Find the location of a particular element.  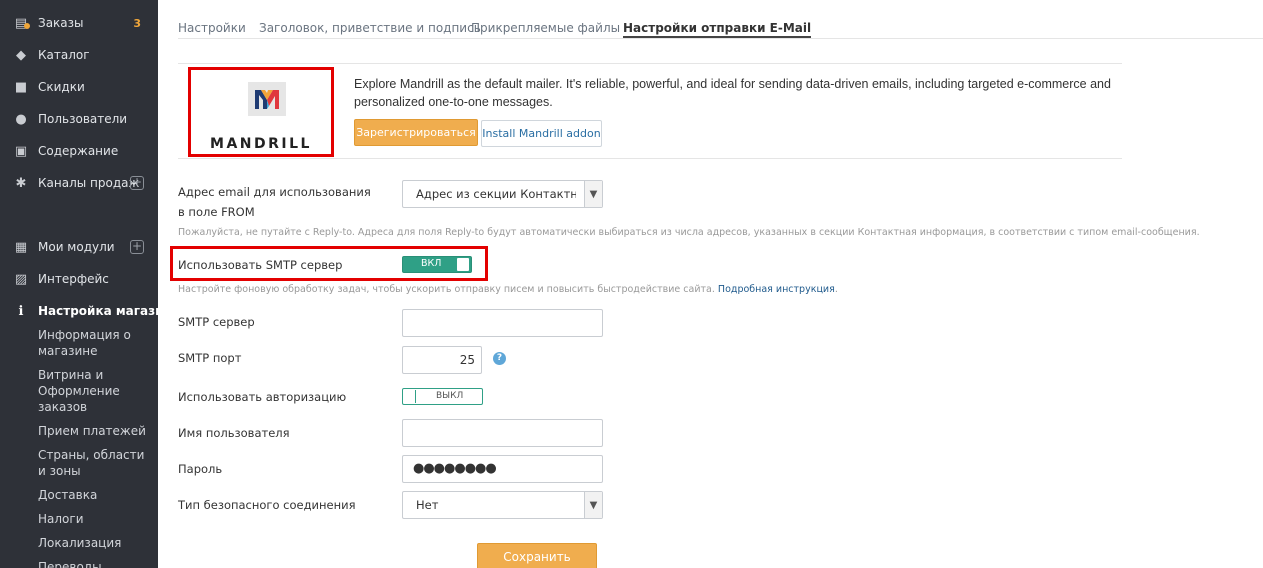

sidebar-item-label: Мои модули is located at coordinates (76, 247).